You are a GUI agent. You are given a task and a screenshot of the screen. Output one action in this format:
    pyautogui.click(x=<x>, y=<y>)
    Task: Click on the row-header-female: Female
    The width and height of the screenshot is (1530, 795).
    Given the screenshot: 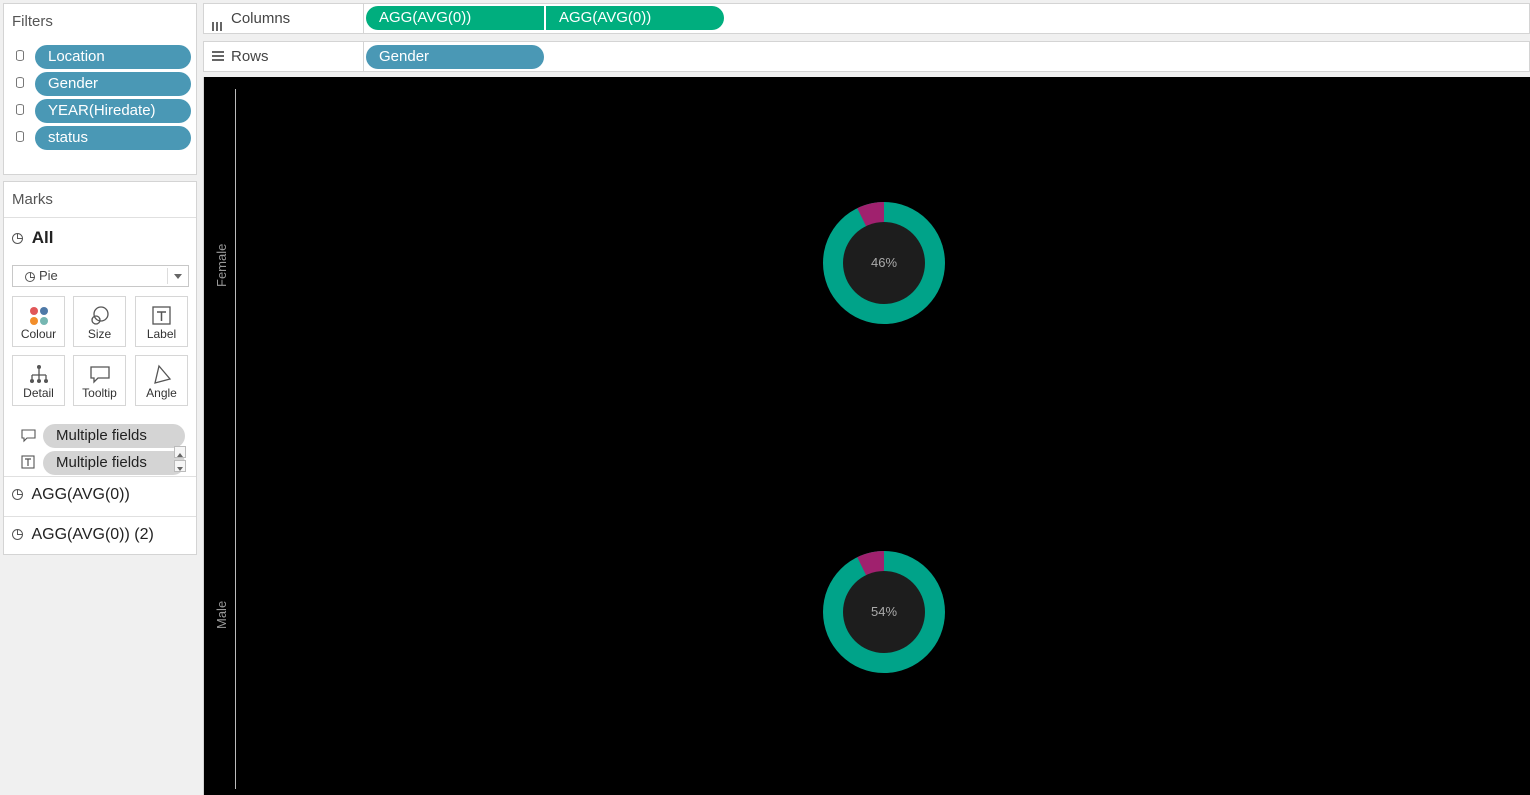 What is the action you would take?
    pyautogui.click(x=221, y=265)
    